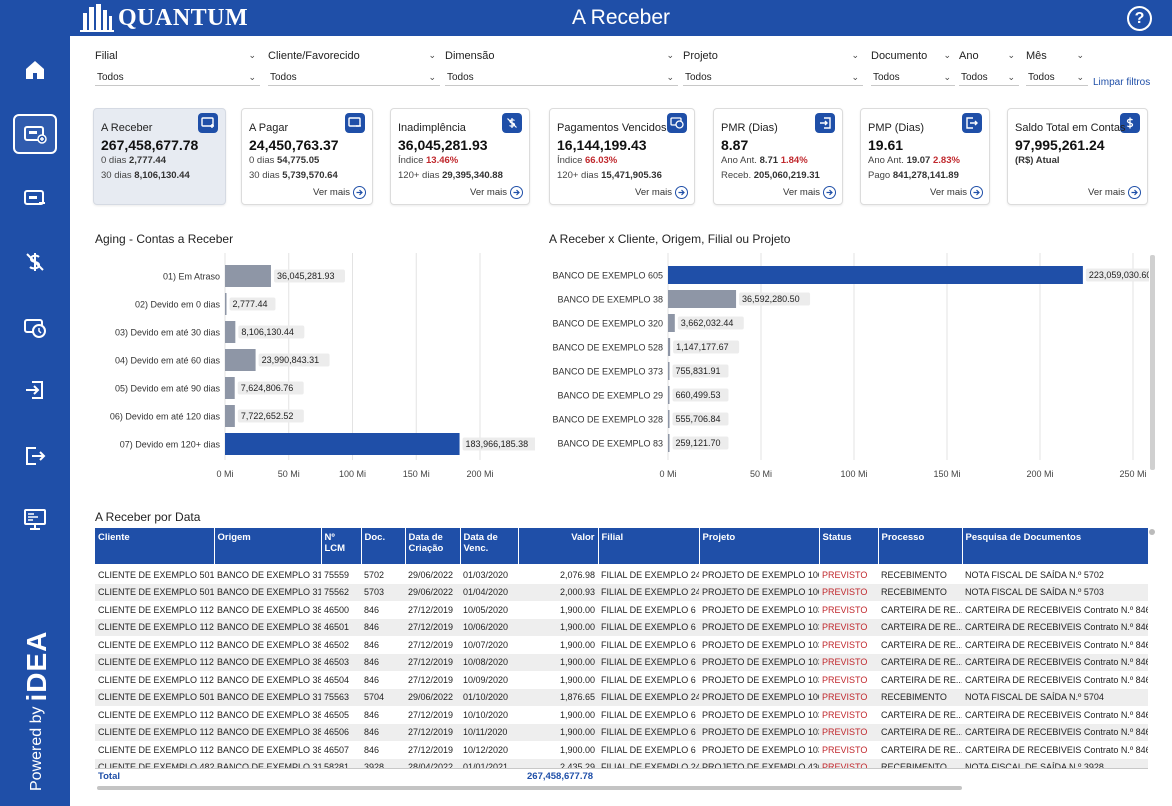  Describe the element at coordinates (1121, 82) in the screenshot. I see `clear-filters-link: Limpar filtros` at that location.